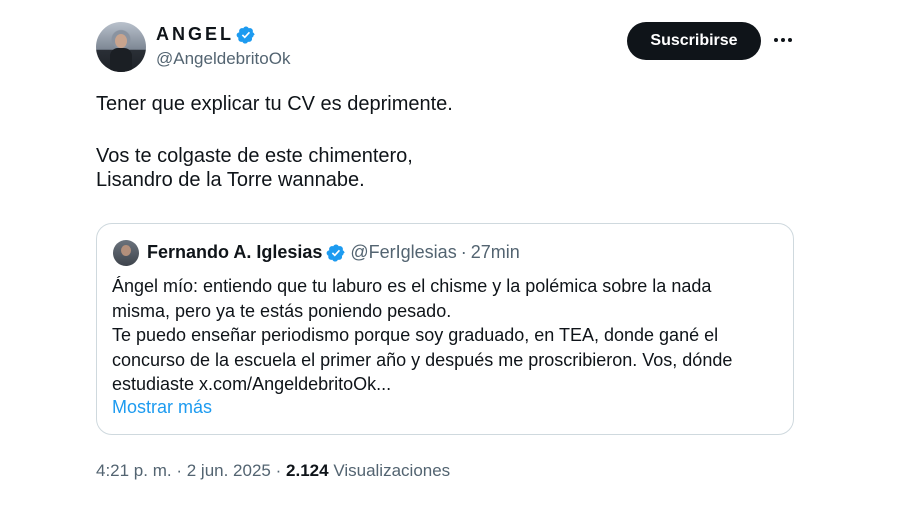  Describe the element at coordinates (391, 470) in the screenshot. I see `views-label: Visualizaciones` at that location.